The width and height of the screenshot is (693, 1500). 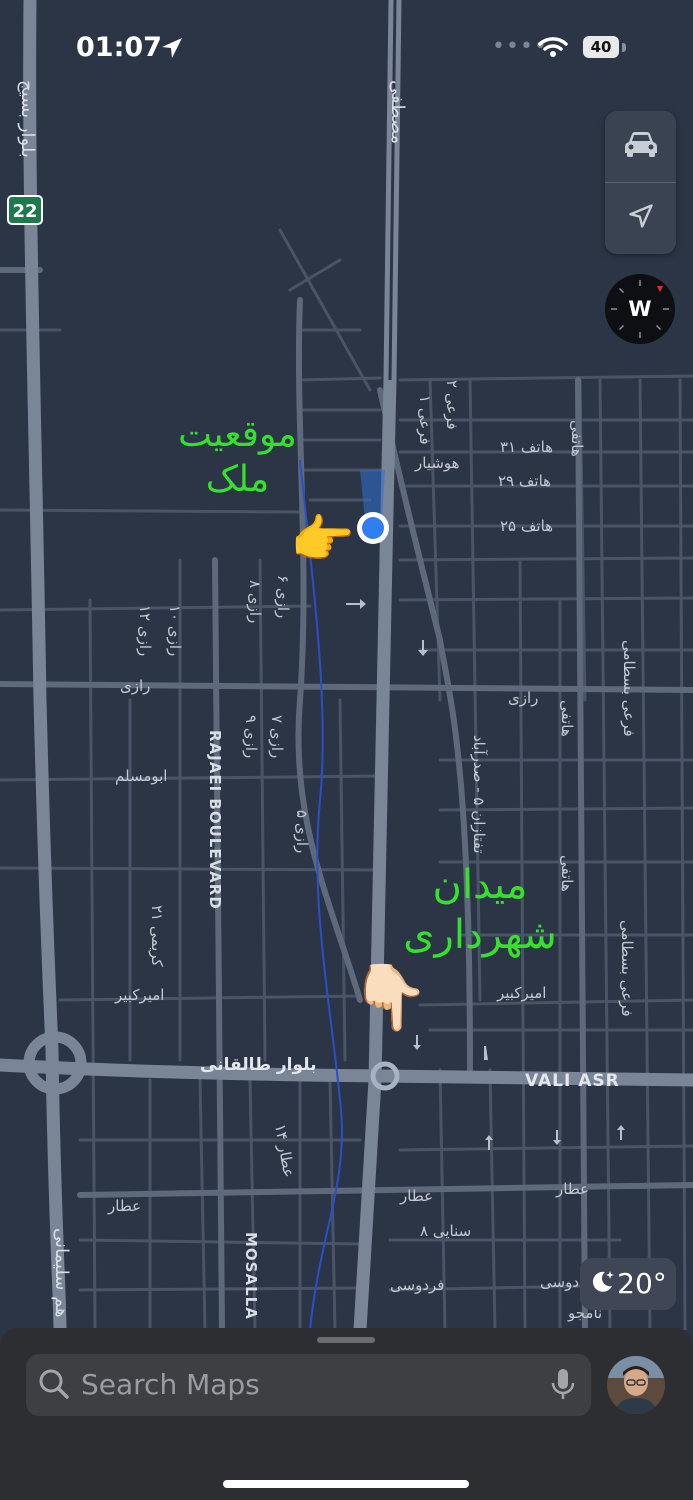 What do you see at coordinates (417, 1285) in the screenshot?
I see `road-label-ferdowsi-west: فردوسی` at bounding box center [417, 1285].